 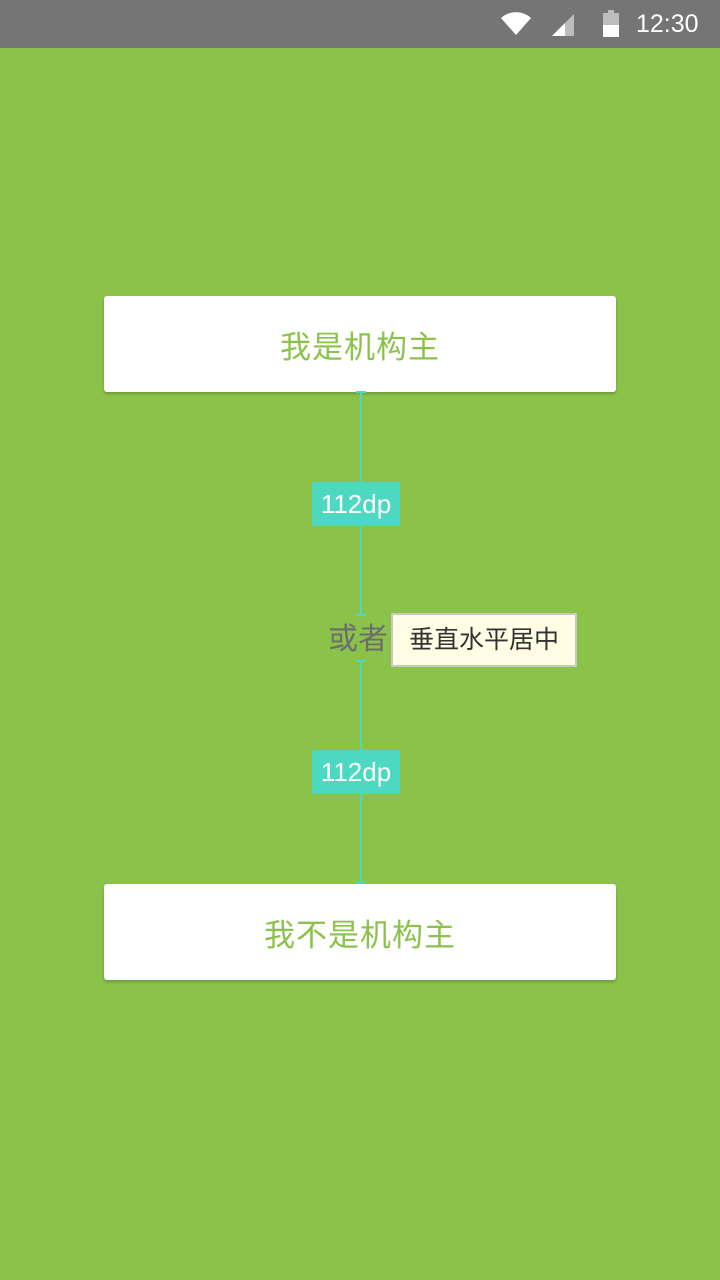 What do you see at coordinates (356, 772) in the screenshot?
I see `spacing-label-bottom: 112dp` at bounding box center [356, 772].